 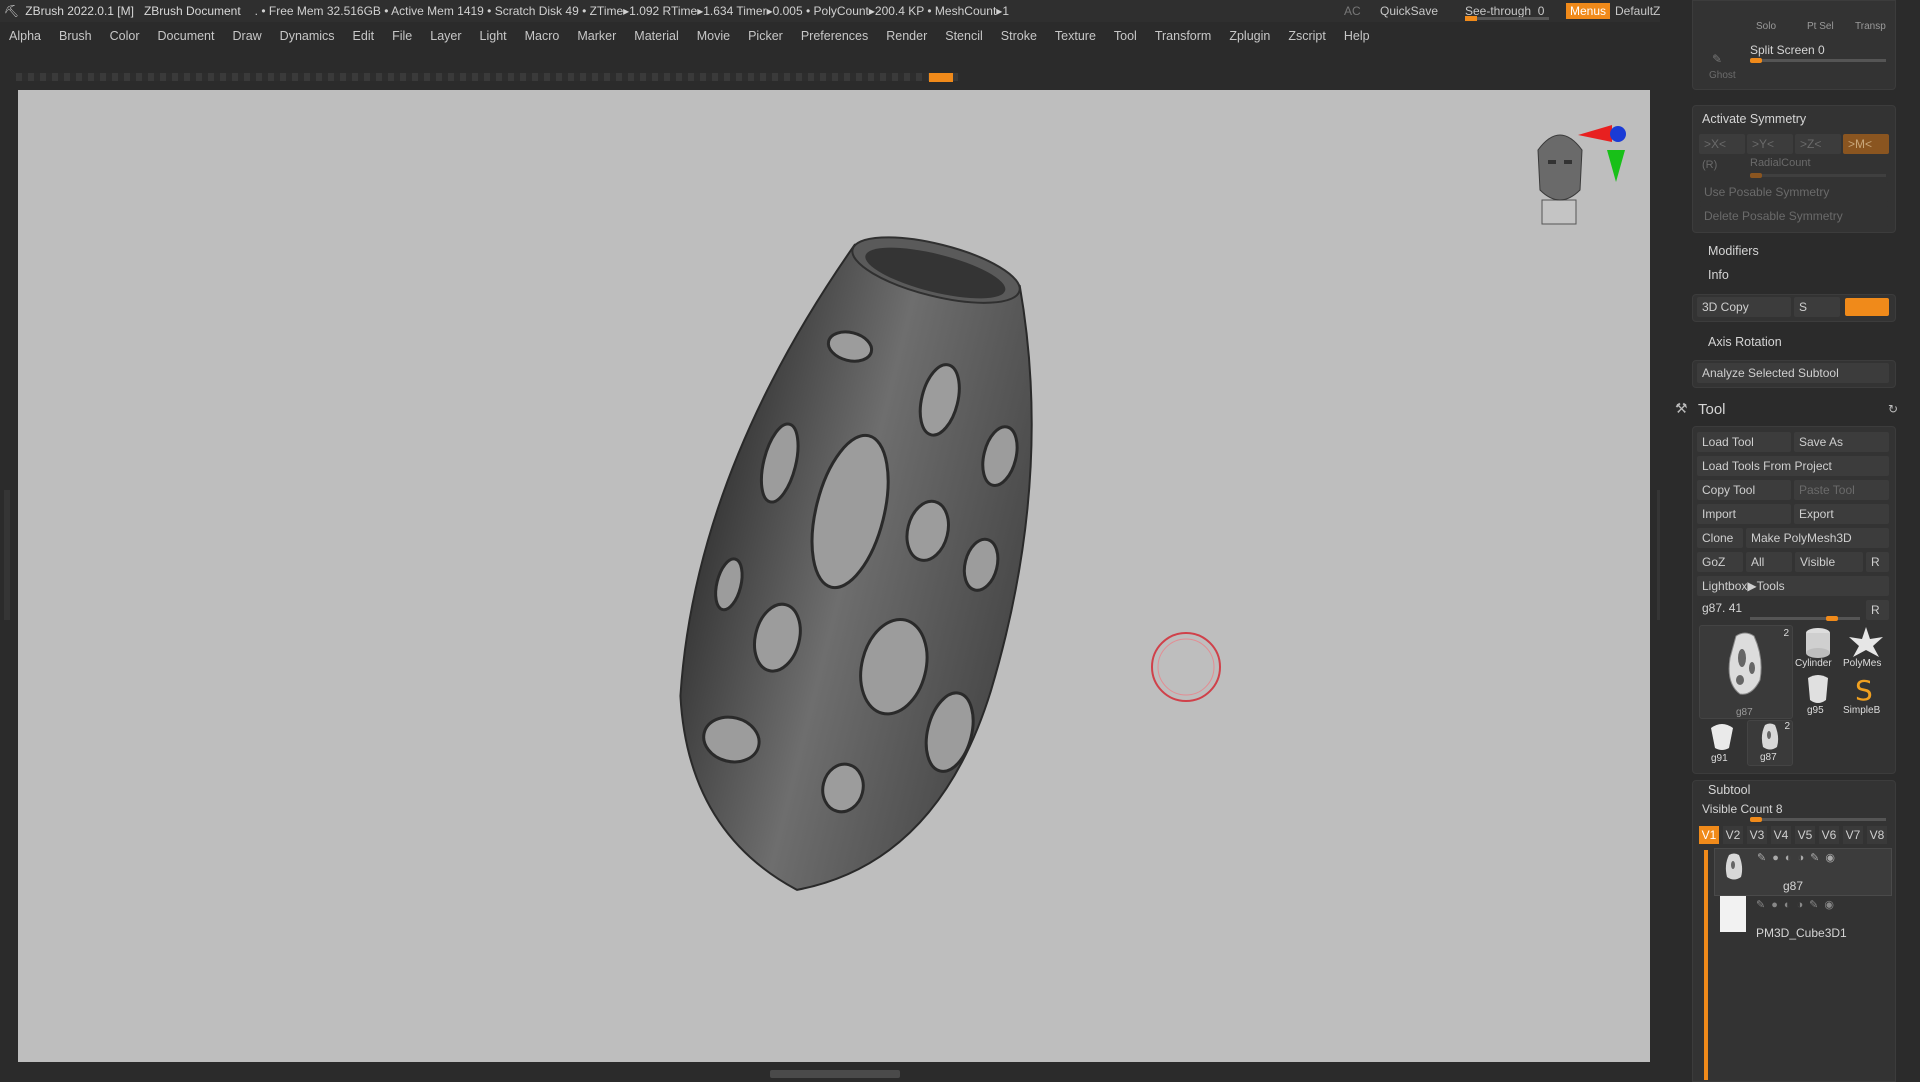 I want to click on subtool-tab-v8: V8, so click(x=1877, y=835).